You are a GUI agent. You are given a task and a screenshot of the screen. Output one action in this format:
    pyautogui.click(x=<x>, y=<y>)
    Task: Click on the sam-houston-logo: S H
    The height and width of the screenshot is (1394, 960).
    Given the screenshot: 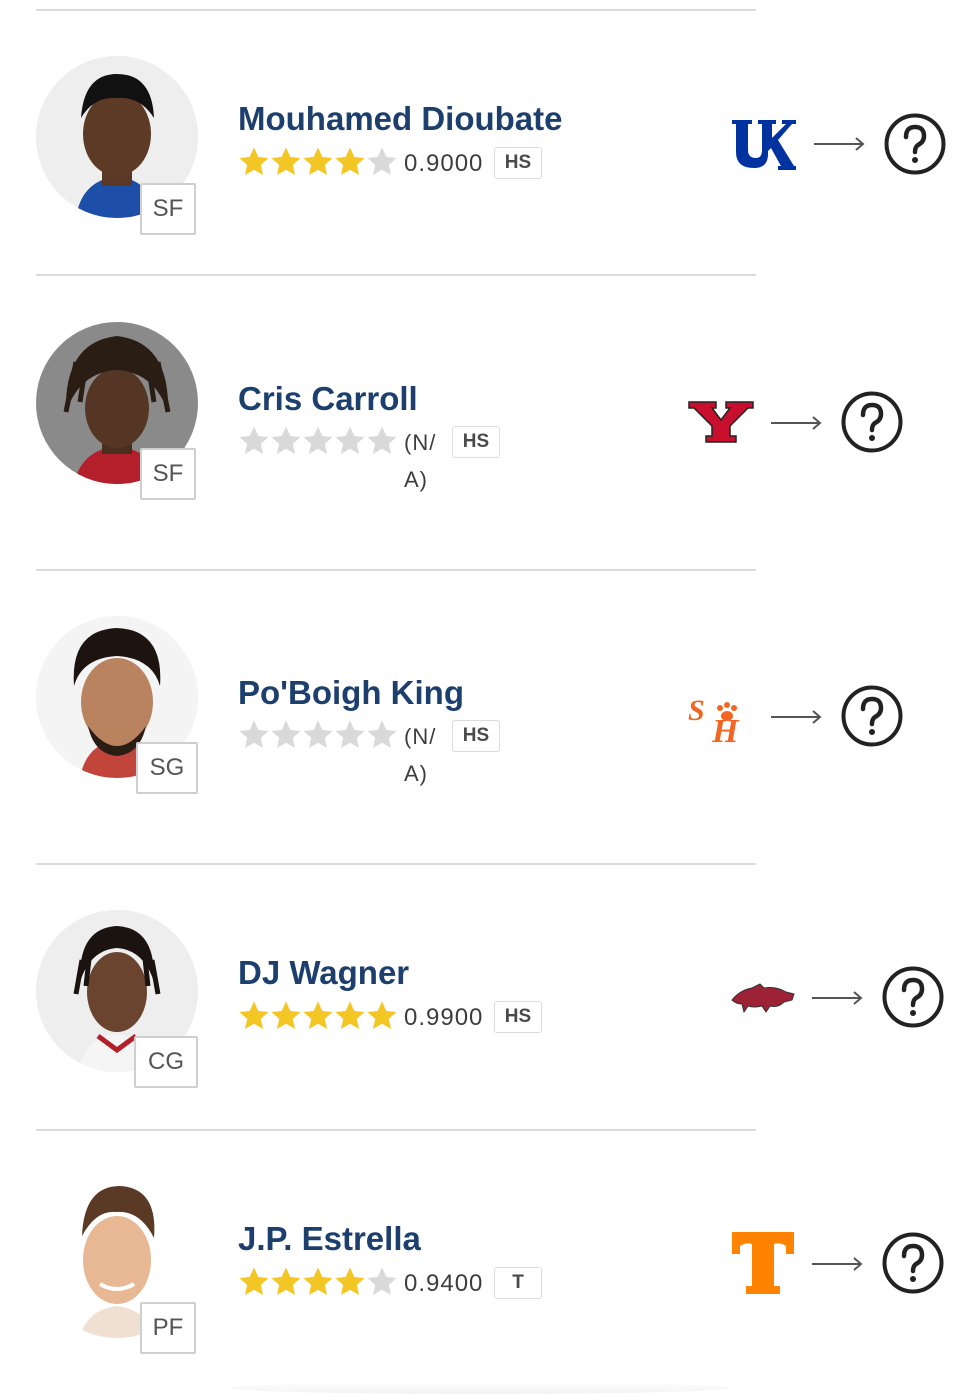 What is the action you would take?
    pyautogui.click(x=714, y=720)
    